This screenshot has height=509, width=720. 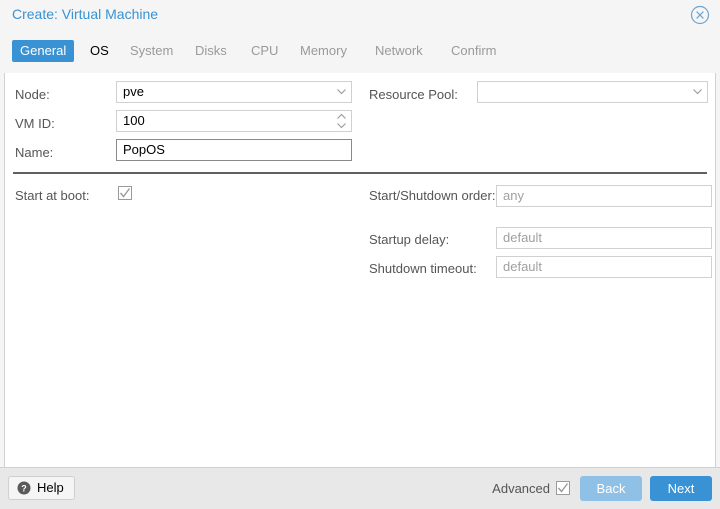 What do you see at coordinates (604, 267) in the screenshot?
I see `shutdown-timeout-input: default` at bounding box center [604, 267].